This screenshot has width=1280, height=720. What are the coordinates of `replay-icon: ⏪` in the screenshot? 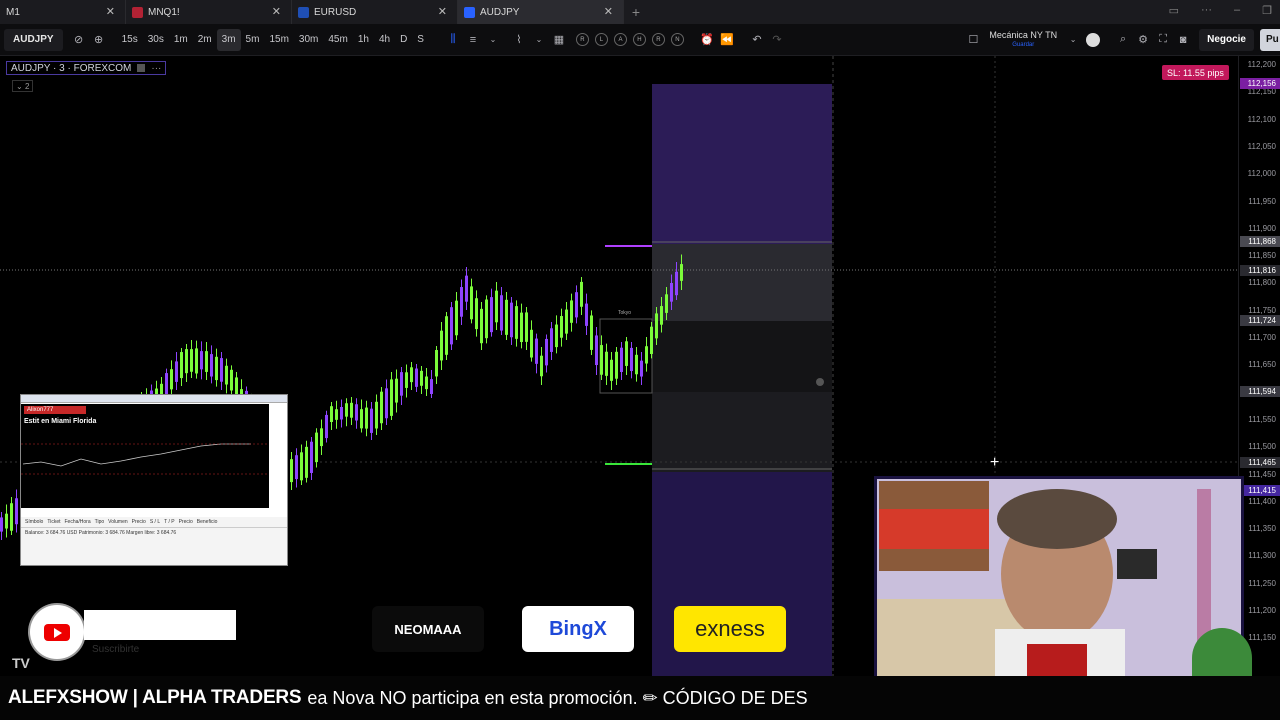 It's located at (727, 40).